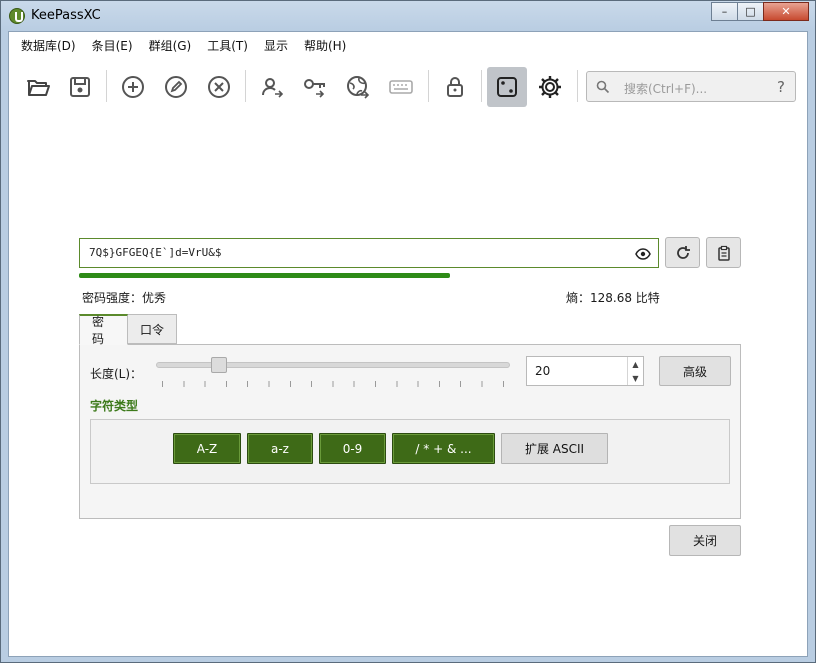  I want to click on spin-down-icon: ▼, so click(635, 378).